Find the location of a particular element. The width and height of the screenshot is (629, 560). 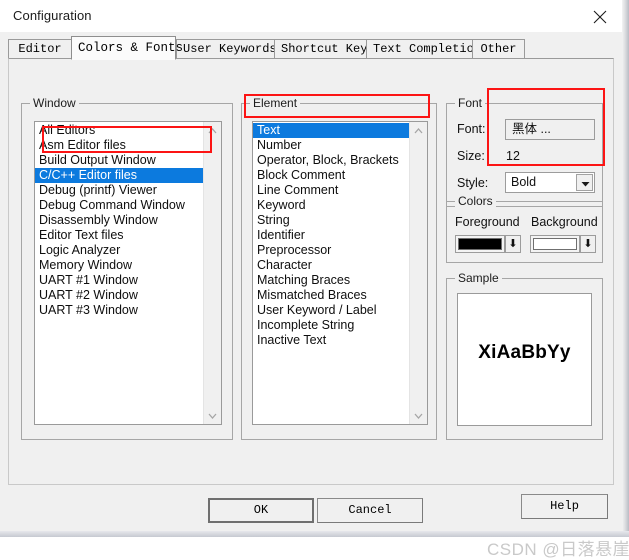

size-label: Size: is located at coordinates (471, 156).